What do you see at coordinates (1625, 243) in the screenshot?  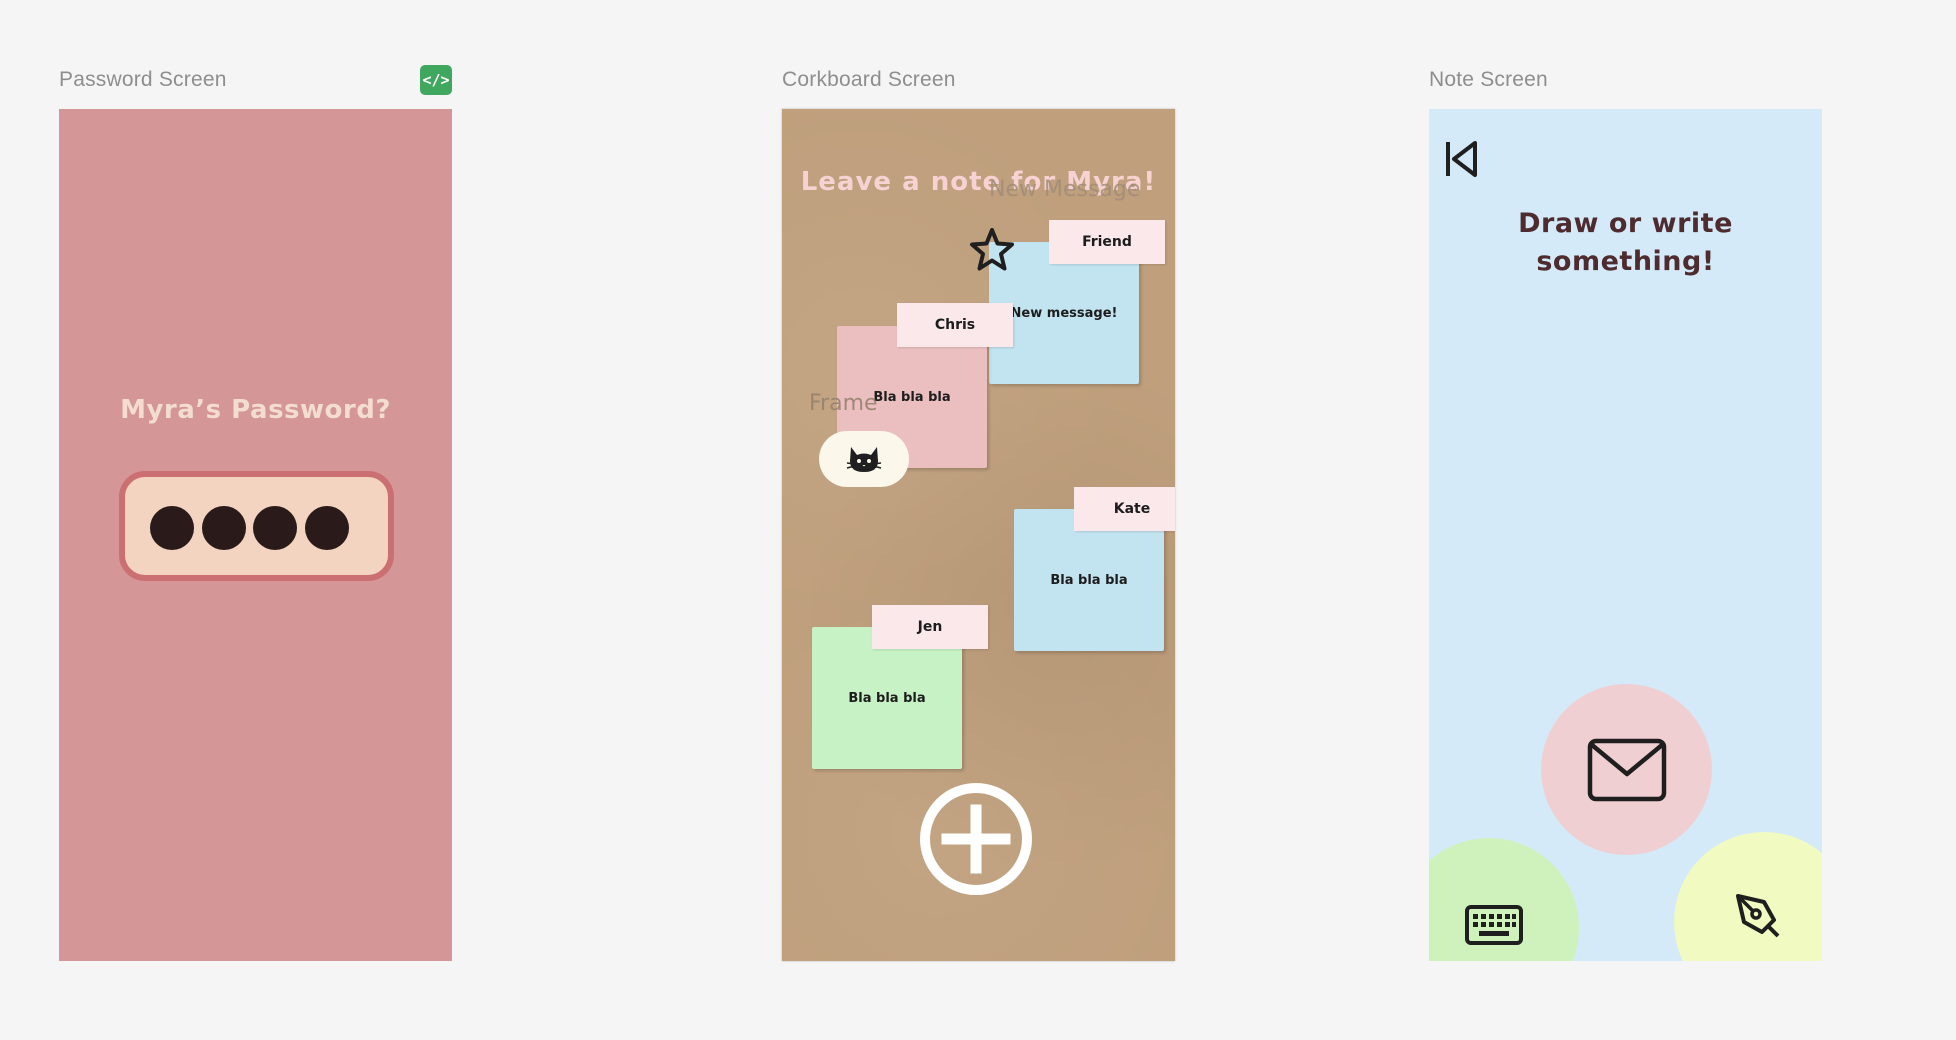 I see `note-title: Draw or write something!` at bounding box center [1625, 243].